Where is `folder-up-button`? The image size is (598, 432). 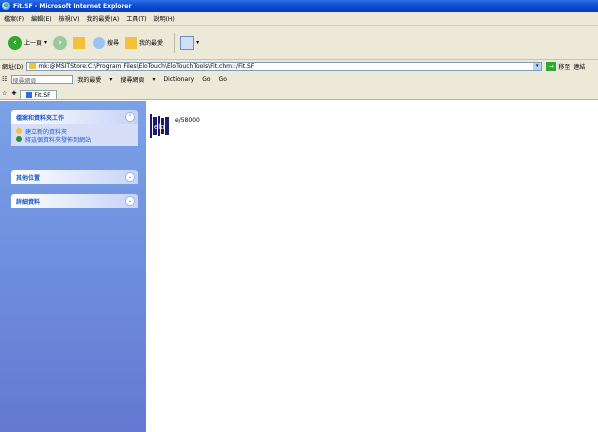 folder-up-button is located at coordinates (80, 42).